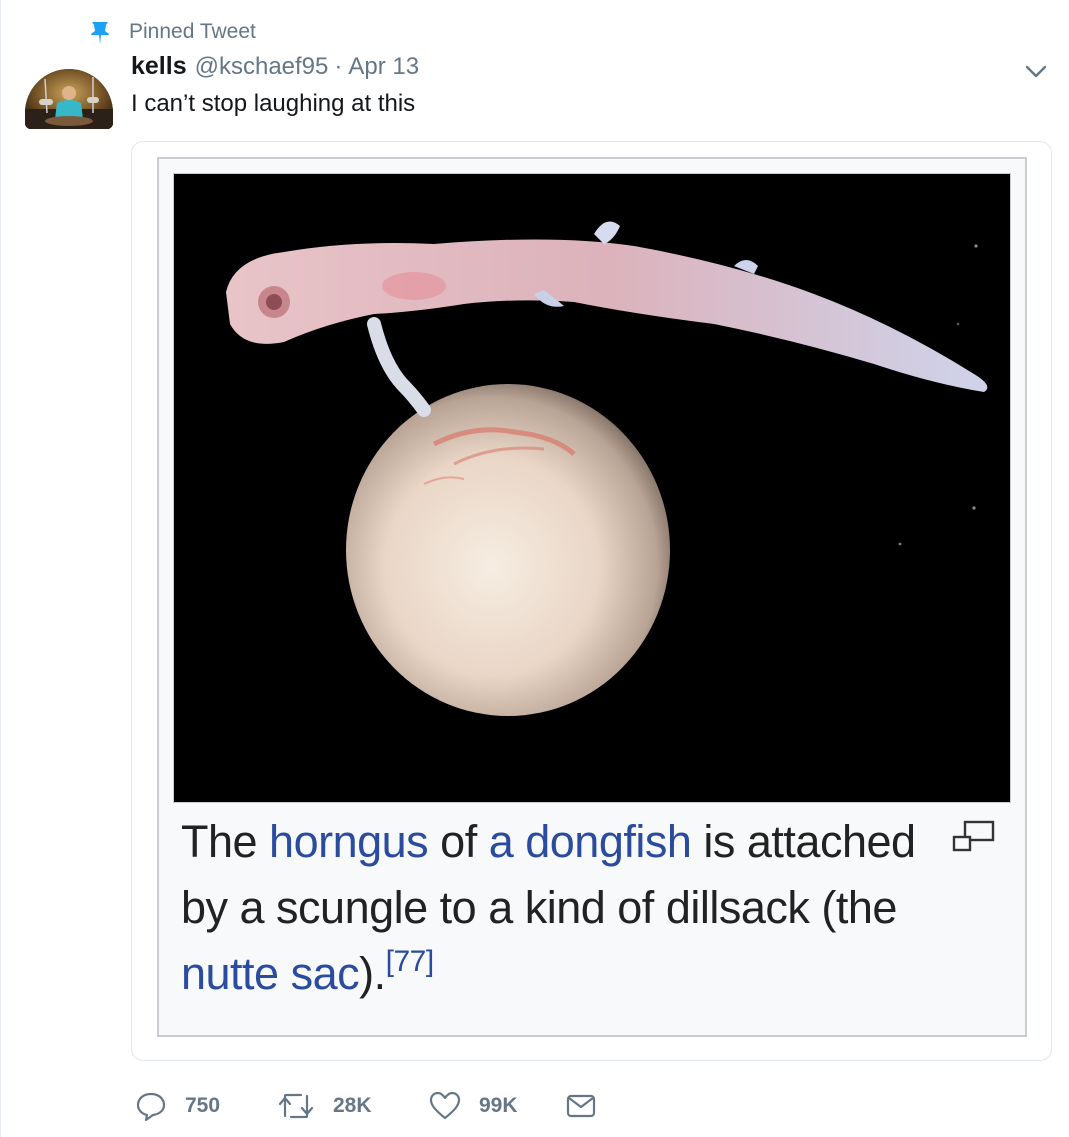 This screenshot has height=1137, width=1069. I want to click on display-name: kells, so click(159, 66).